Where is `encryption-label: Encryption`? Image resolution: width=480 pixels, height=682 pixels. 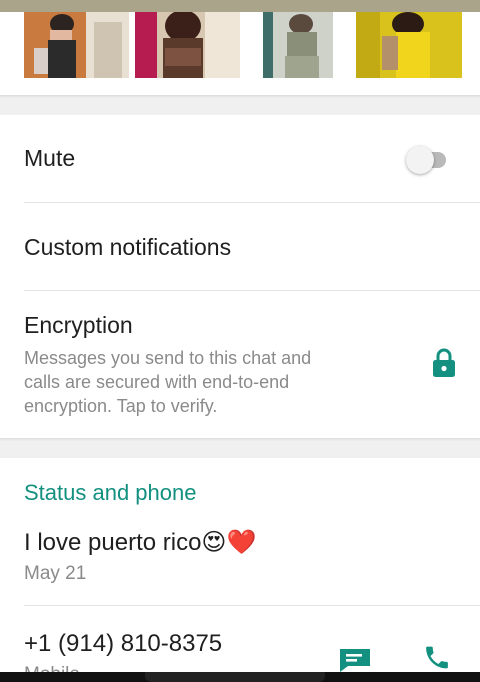
encryption-label: Encryption is located at coordinates (78, 325).